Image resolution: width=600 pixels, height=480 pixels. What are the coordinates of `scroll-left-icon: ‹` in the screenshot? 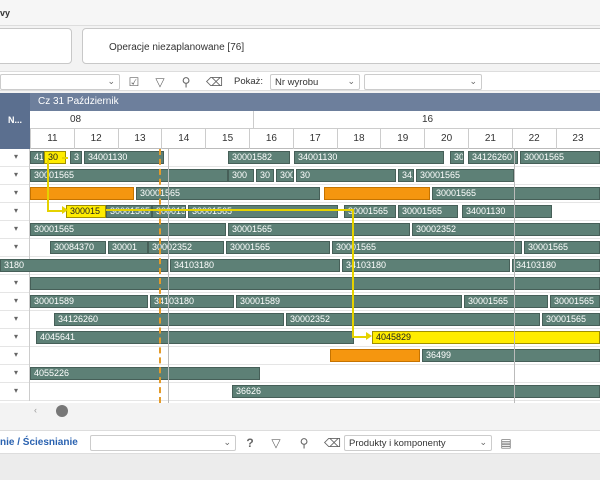 It's located at (35, 410).